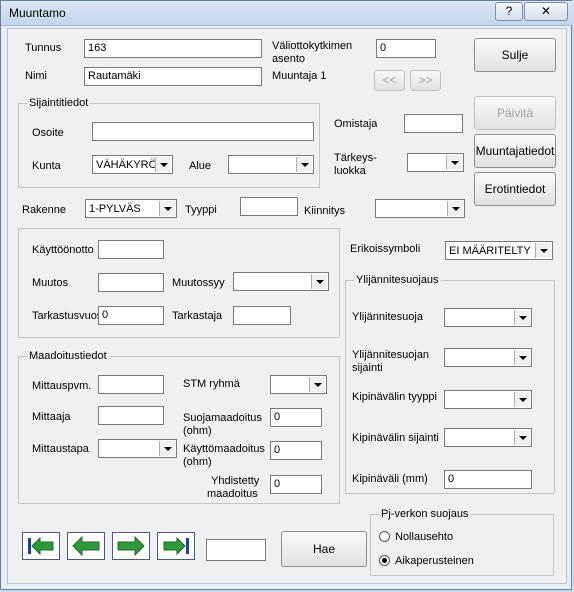 This screenshot has height=592, width=574. I want to click on nimi-label: Nimi, so click(36, 76).